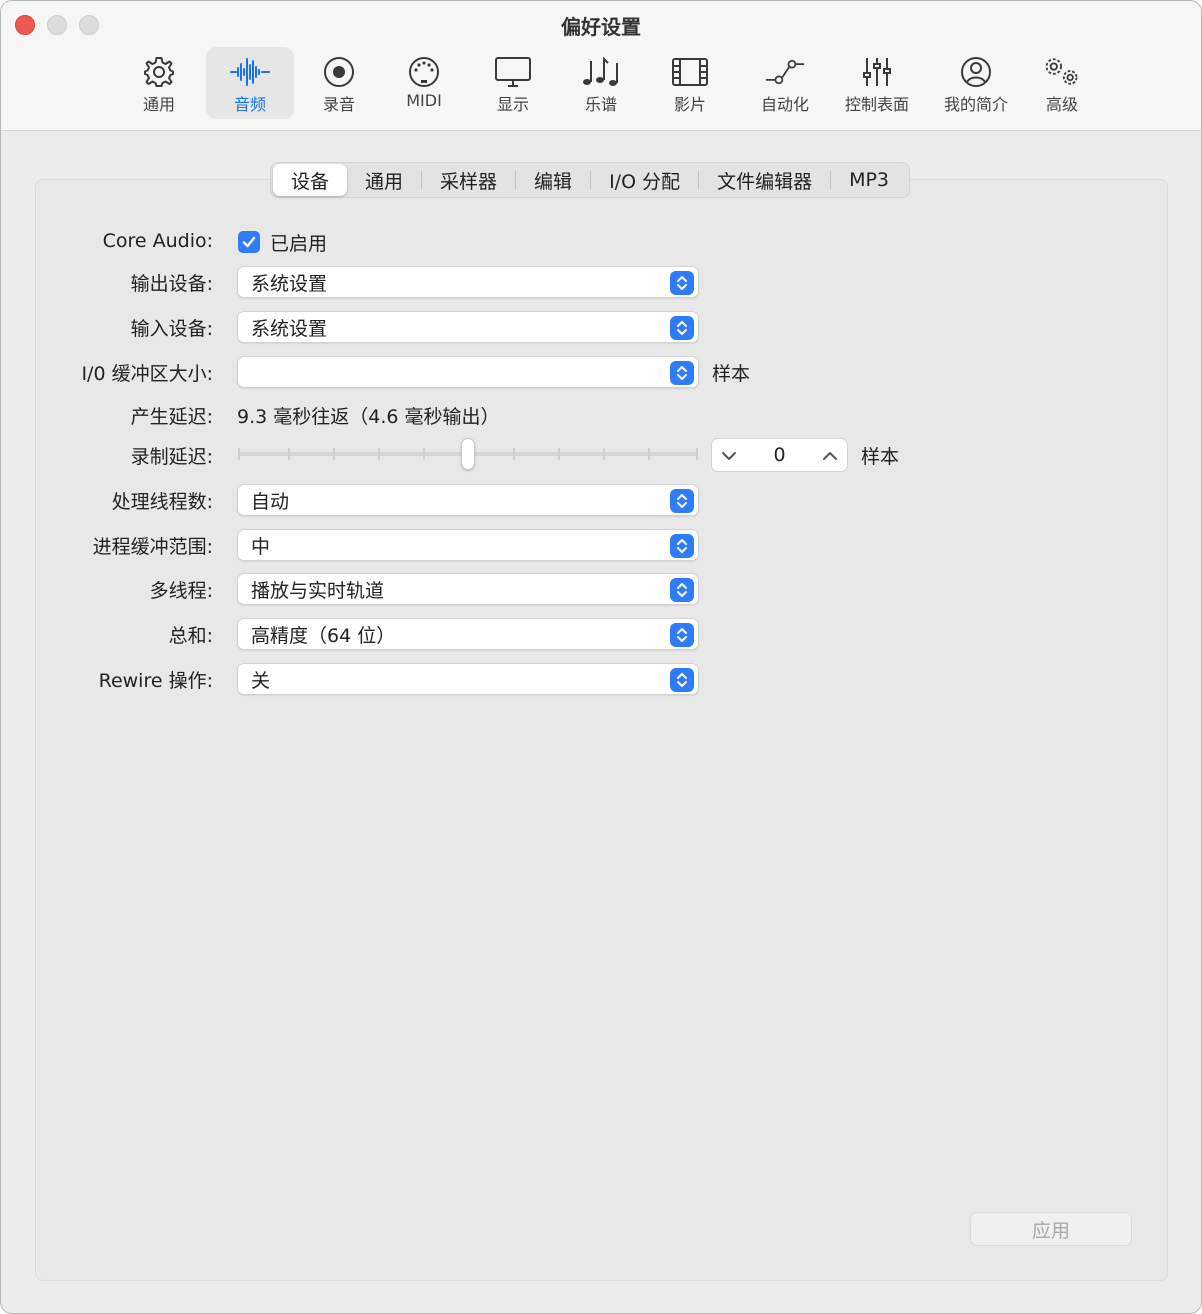 Image resolution: width=1202 pixels, height=1314 pixels. I want to click on toolbar-item-control-surfaces: 控制表面, so click(877, 83).